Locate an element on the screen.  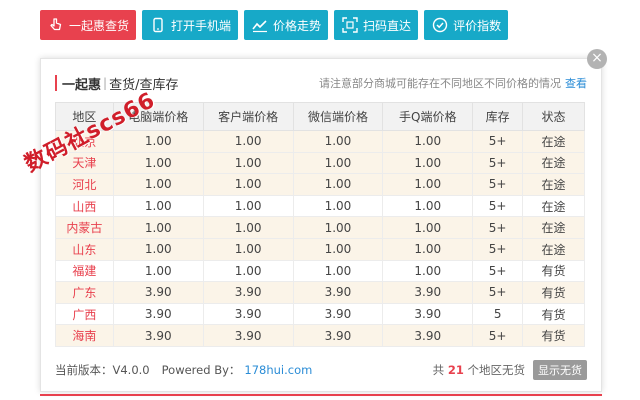
check-stock-button: 一起惠查货 is located at coordinates (88, 25).